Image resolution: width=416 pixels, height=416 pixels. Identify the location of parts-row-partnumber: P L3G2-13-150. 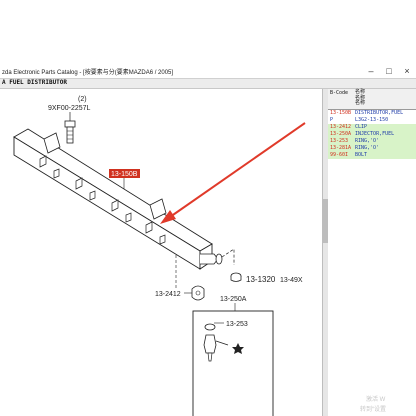
(372, 120).